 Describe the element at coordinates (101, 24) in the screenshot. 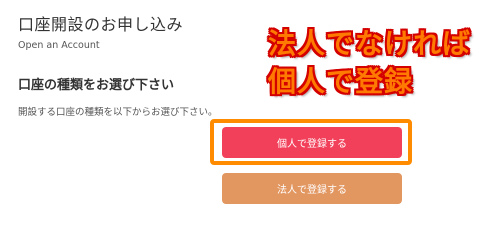

I see `page-title: 口座開設のお申し込み` at that location.